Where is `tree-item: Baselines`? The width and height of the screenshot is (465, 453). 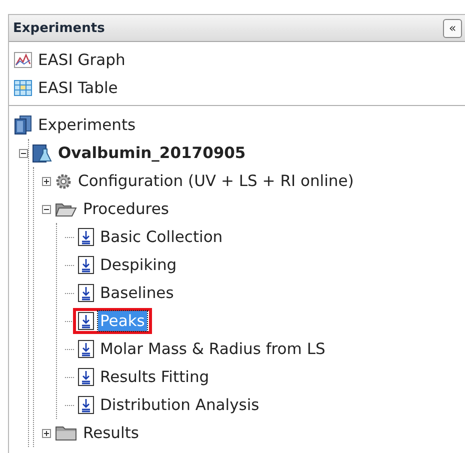
tree-item: Baselines is located at coordinates (137, 293).